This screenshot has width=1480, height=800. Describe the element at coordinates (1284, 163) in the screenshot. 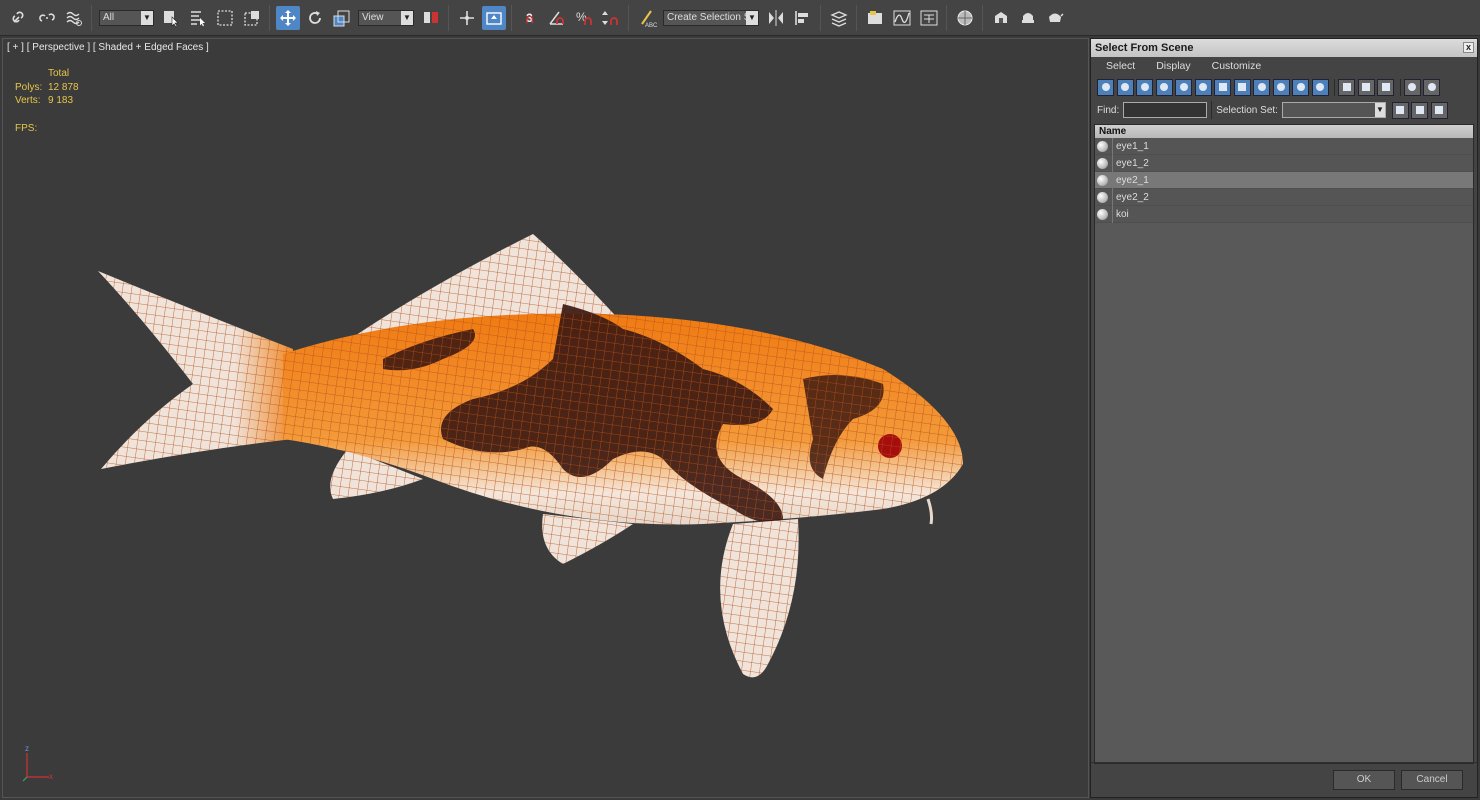

I see `list-item: eye1_2` at that location.